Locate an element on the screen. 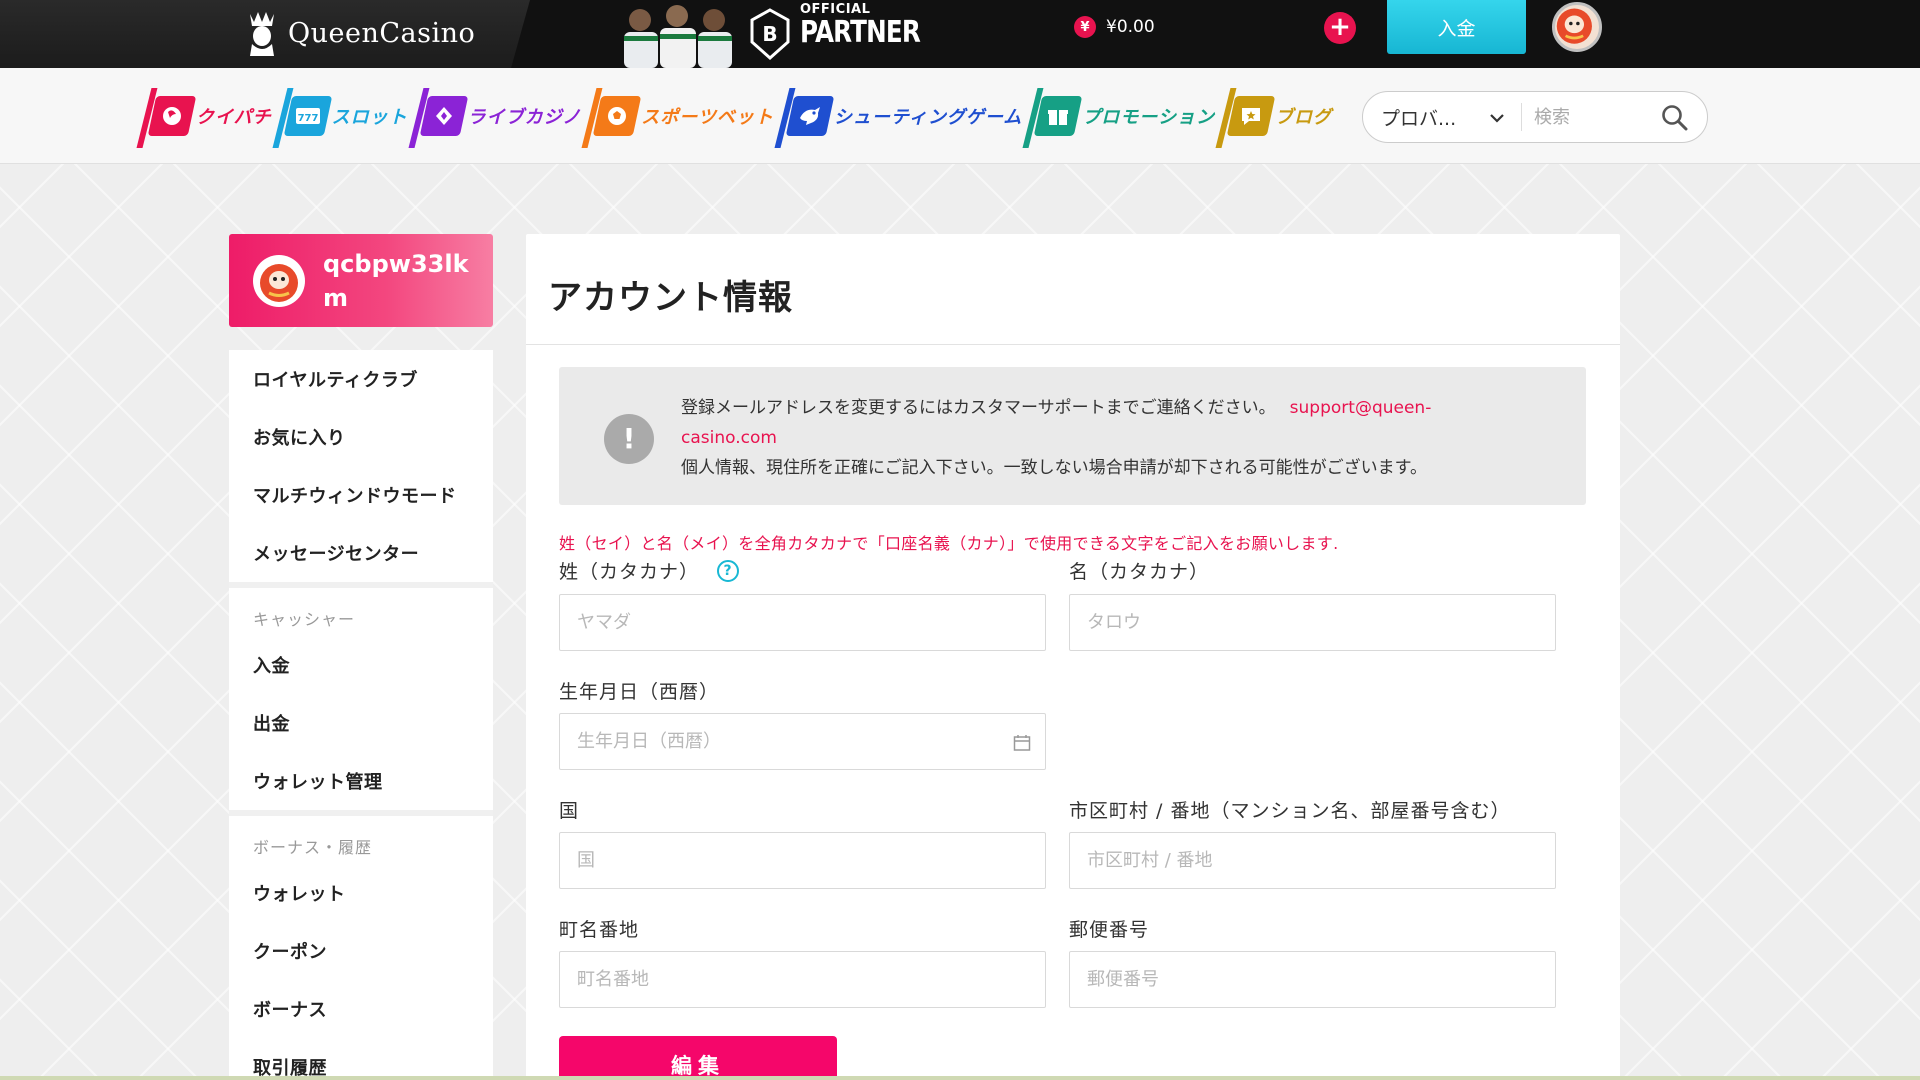 The image size is (1920, 1080). user-card: qcbpw33lkm is located at coordinates (361, 280).